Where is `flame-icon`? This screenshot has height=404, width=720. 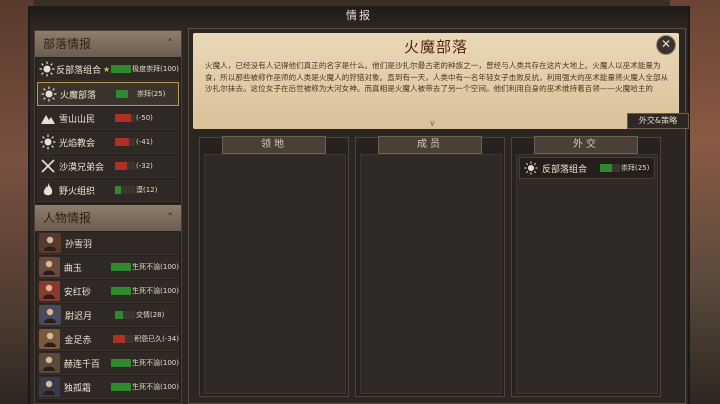
flame-icon is located at coordinates (48, 190).